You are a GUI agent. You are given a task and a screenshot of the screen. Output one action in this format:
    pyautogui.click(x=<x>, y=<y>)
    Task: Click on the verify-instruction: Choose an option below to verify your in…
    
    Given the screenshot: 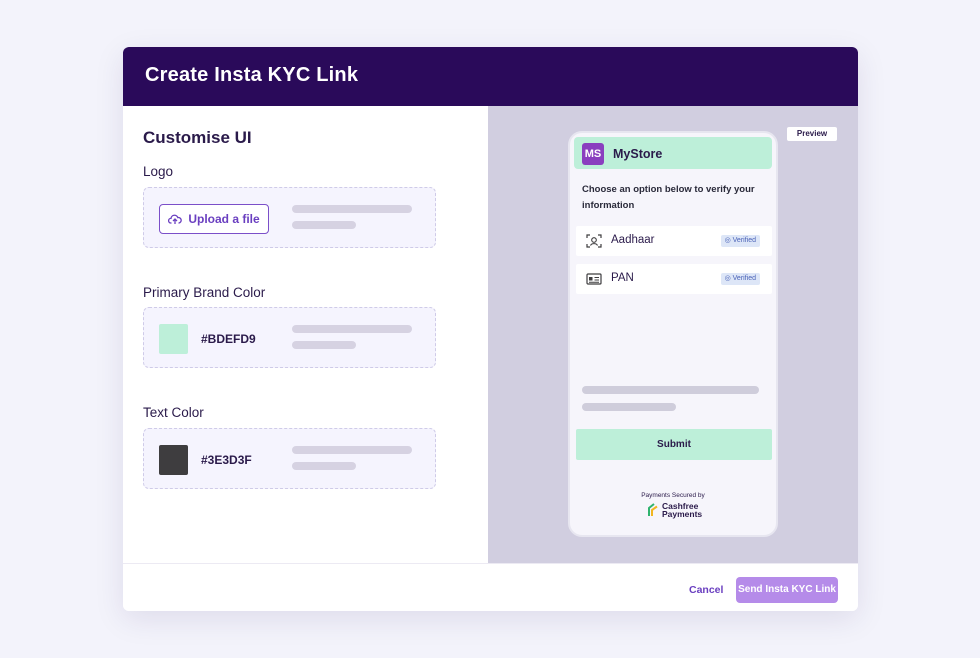 What is the action you would take?
    pyautogui.click(x=668, y=197)
    